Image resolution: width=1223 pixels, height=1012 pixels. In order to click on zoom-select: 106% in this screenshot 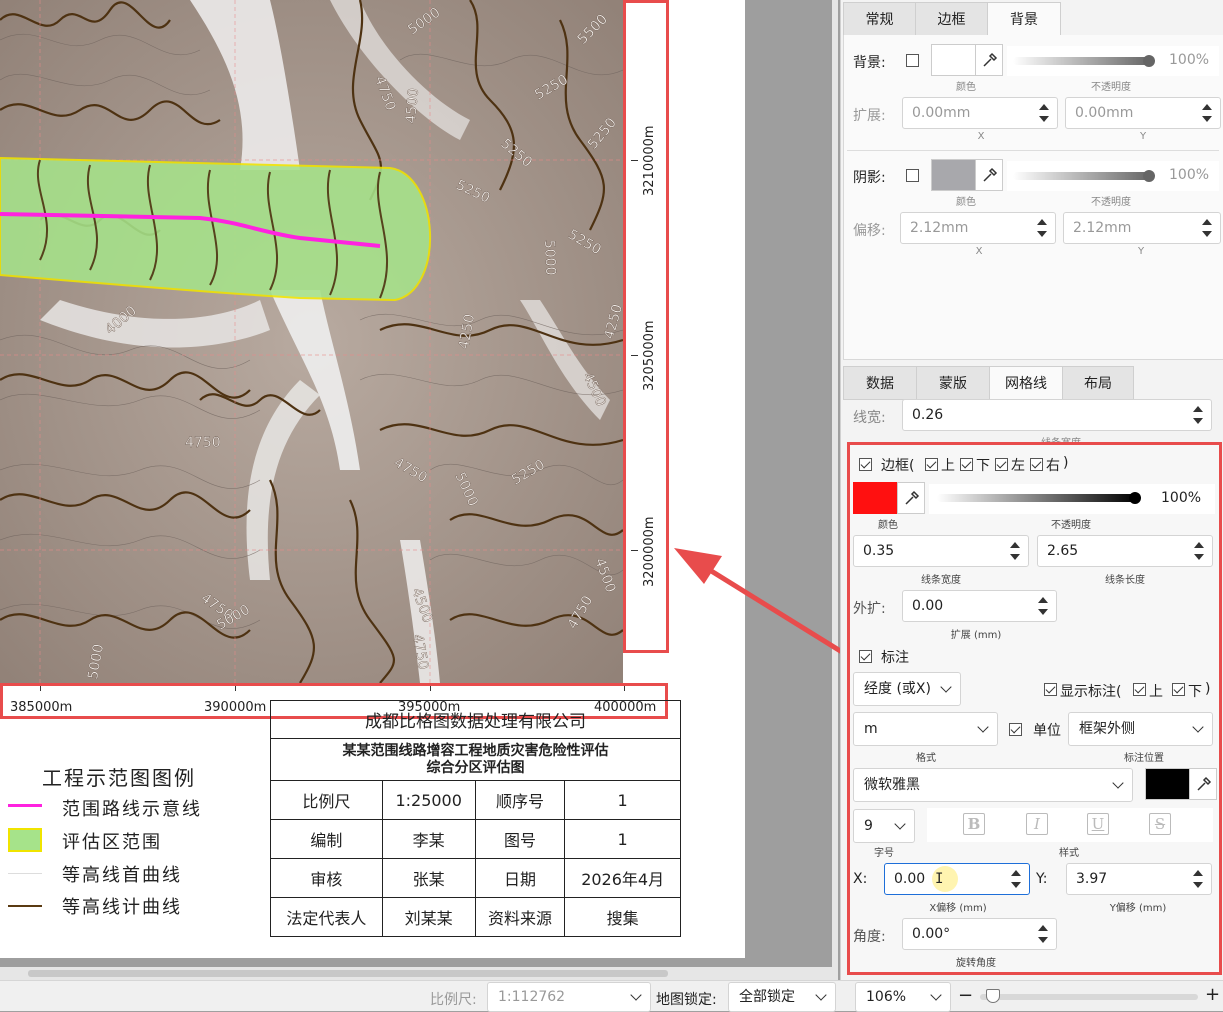, I will do `click(903, 997)`.